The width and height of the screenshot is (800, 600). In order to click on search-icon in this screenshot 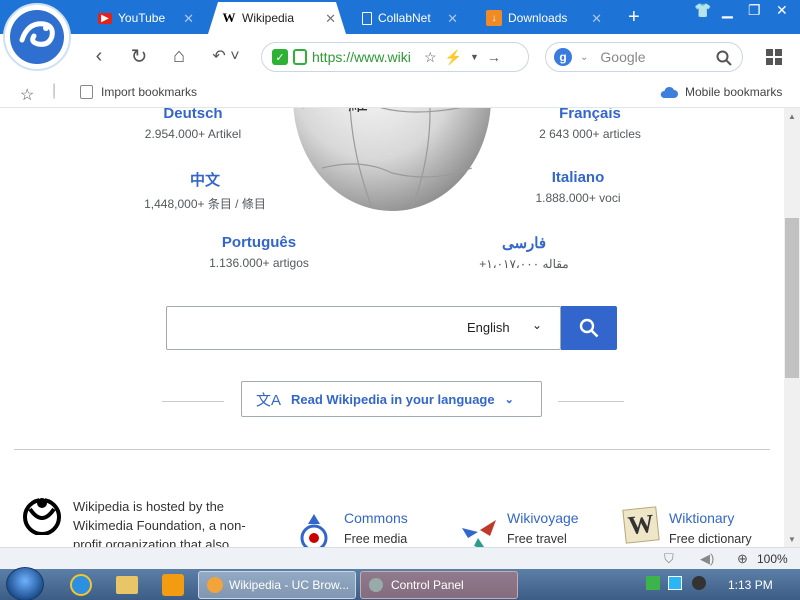, I will do `click(724, 58)`.